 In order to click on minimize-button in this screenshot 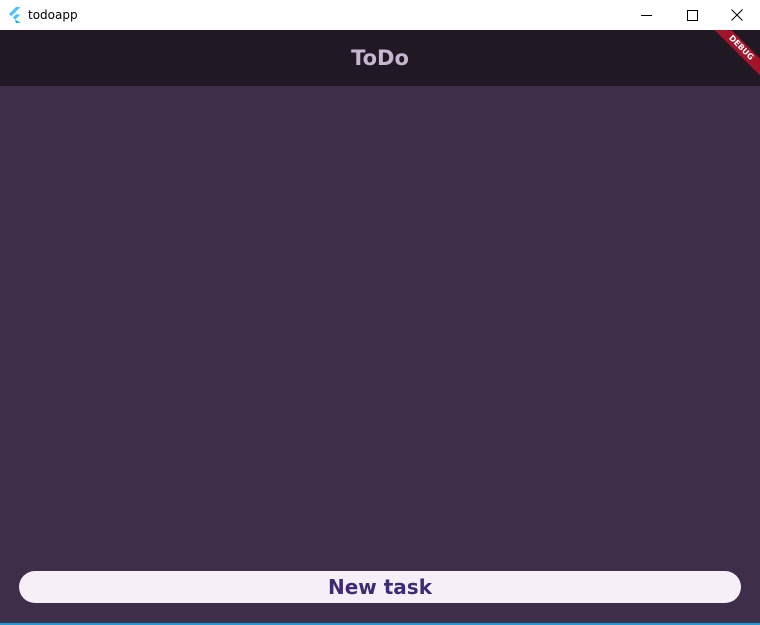, I will do `click(646, 15)`.